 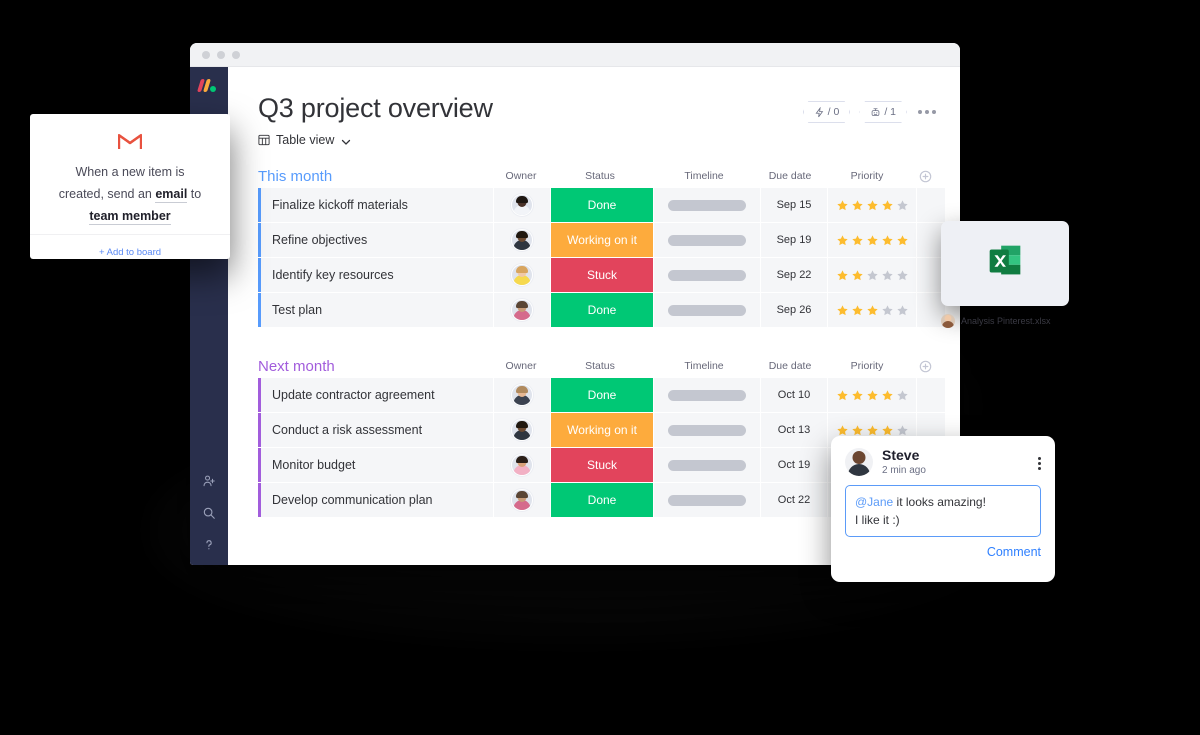 What do you see at coordinates (130, 216) in the screenshot?
I see `automation-token-team-member: team member` at bounding box center [130, 216].